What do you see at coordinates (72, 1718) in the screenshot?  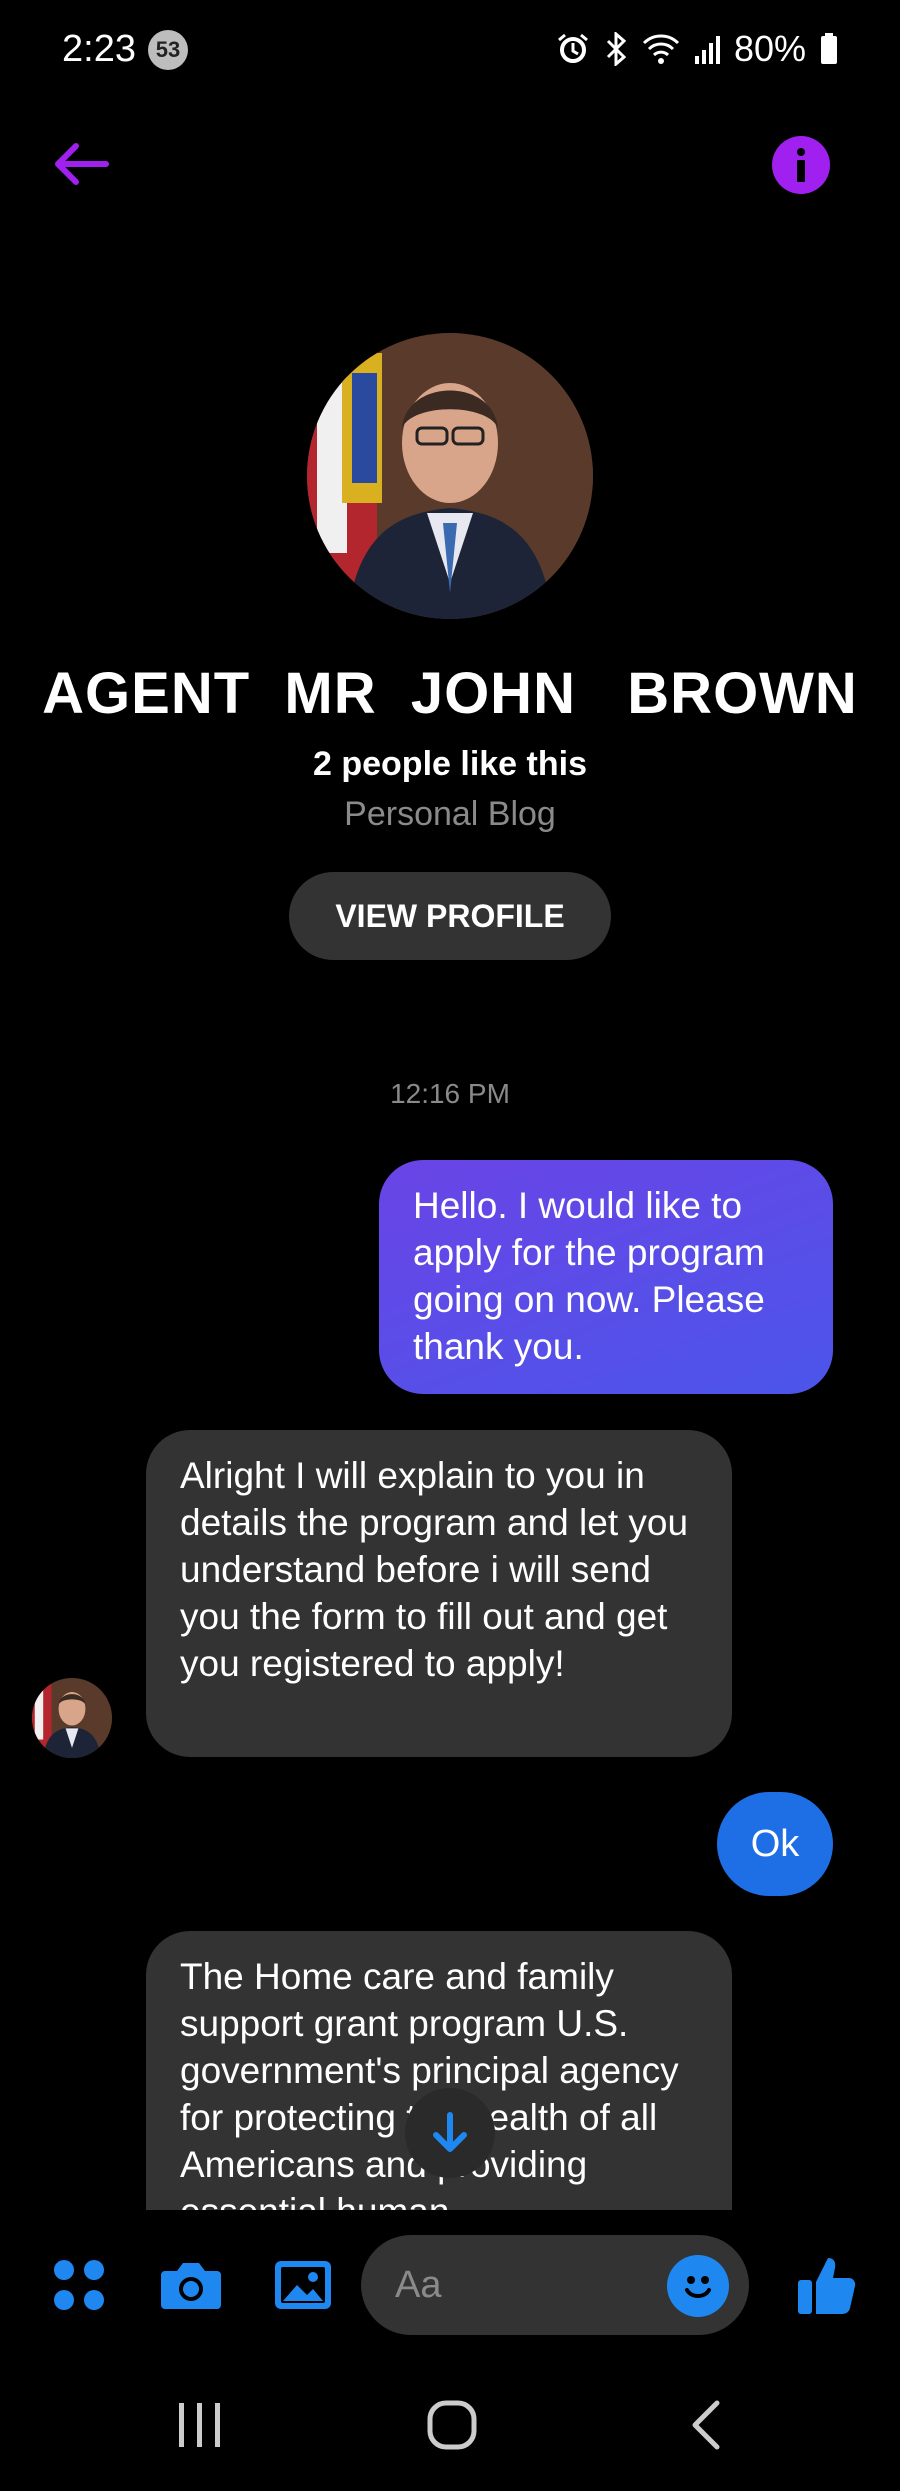 I see `sender-avatar` at bounding box center [72, 1718].